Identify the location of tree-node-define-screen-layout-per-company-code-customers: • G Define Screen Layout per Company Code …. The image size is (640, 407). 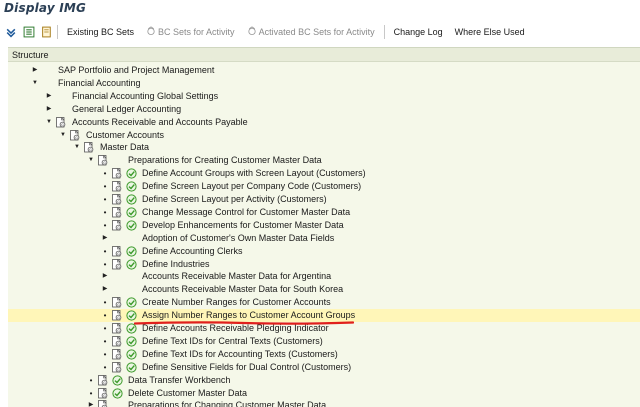
(324, 186).